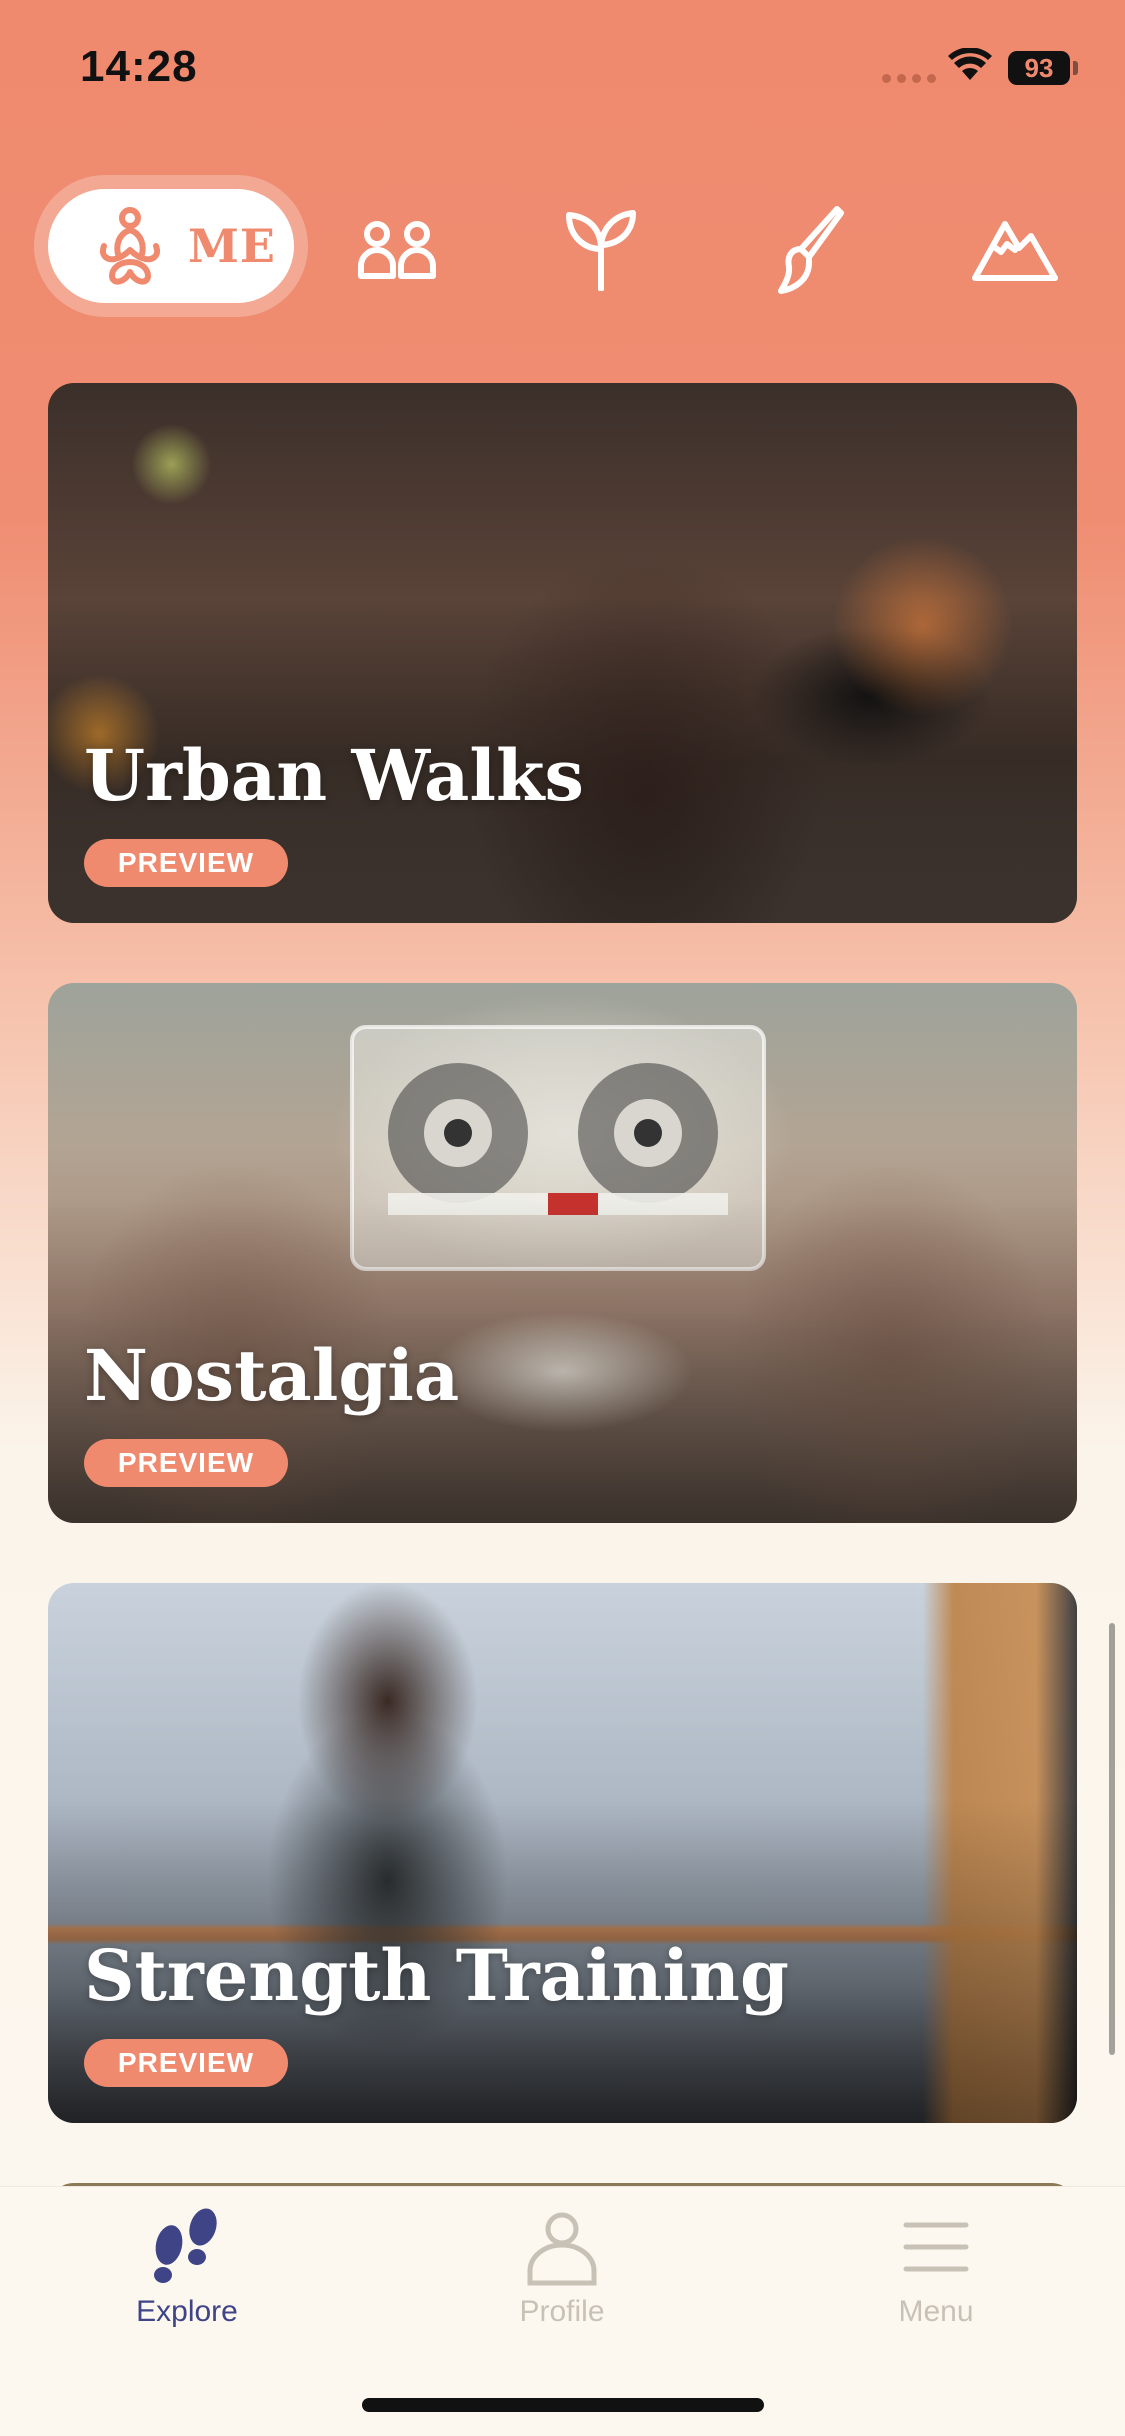 The image size is (1125, 2436). Describe the element at coordinates (272, 1375) in the screenshot. I see `card-title: Nostalgia` at that location.